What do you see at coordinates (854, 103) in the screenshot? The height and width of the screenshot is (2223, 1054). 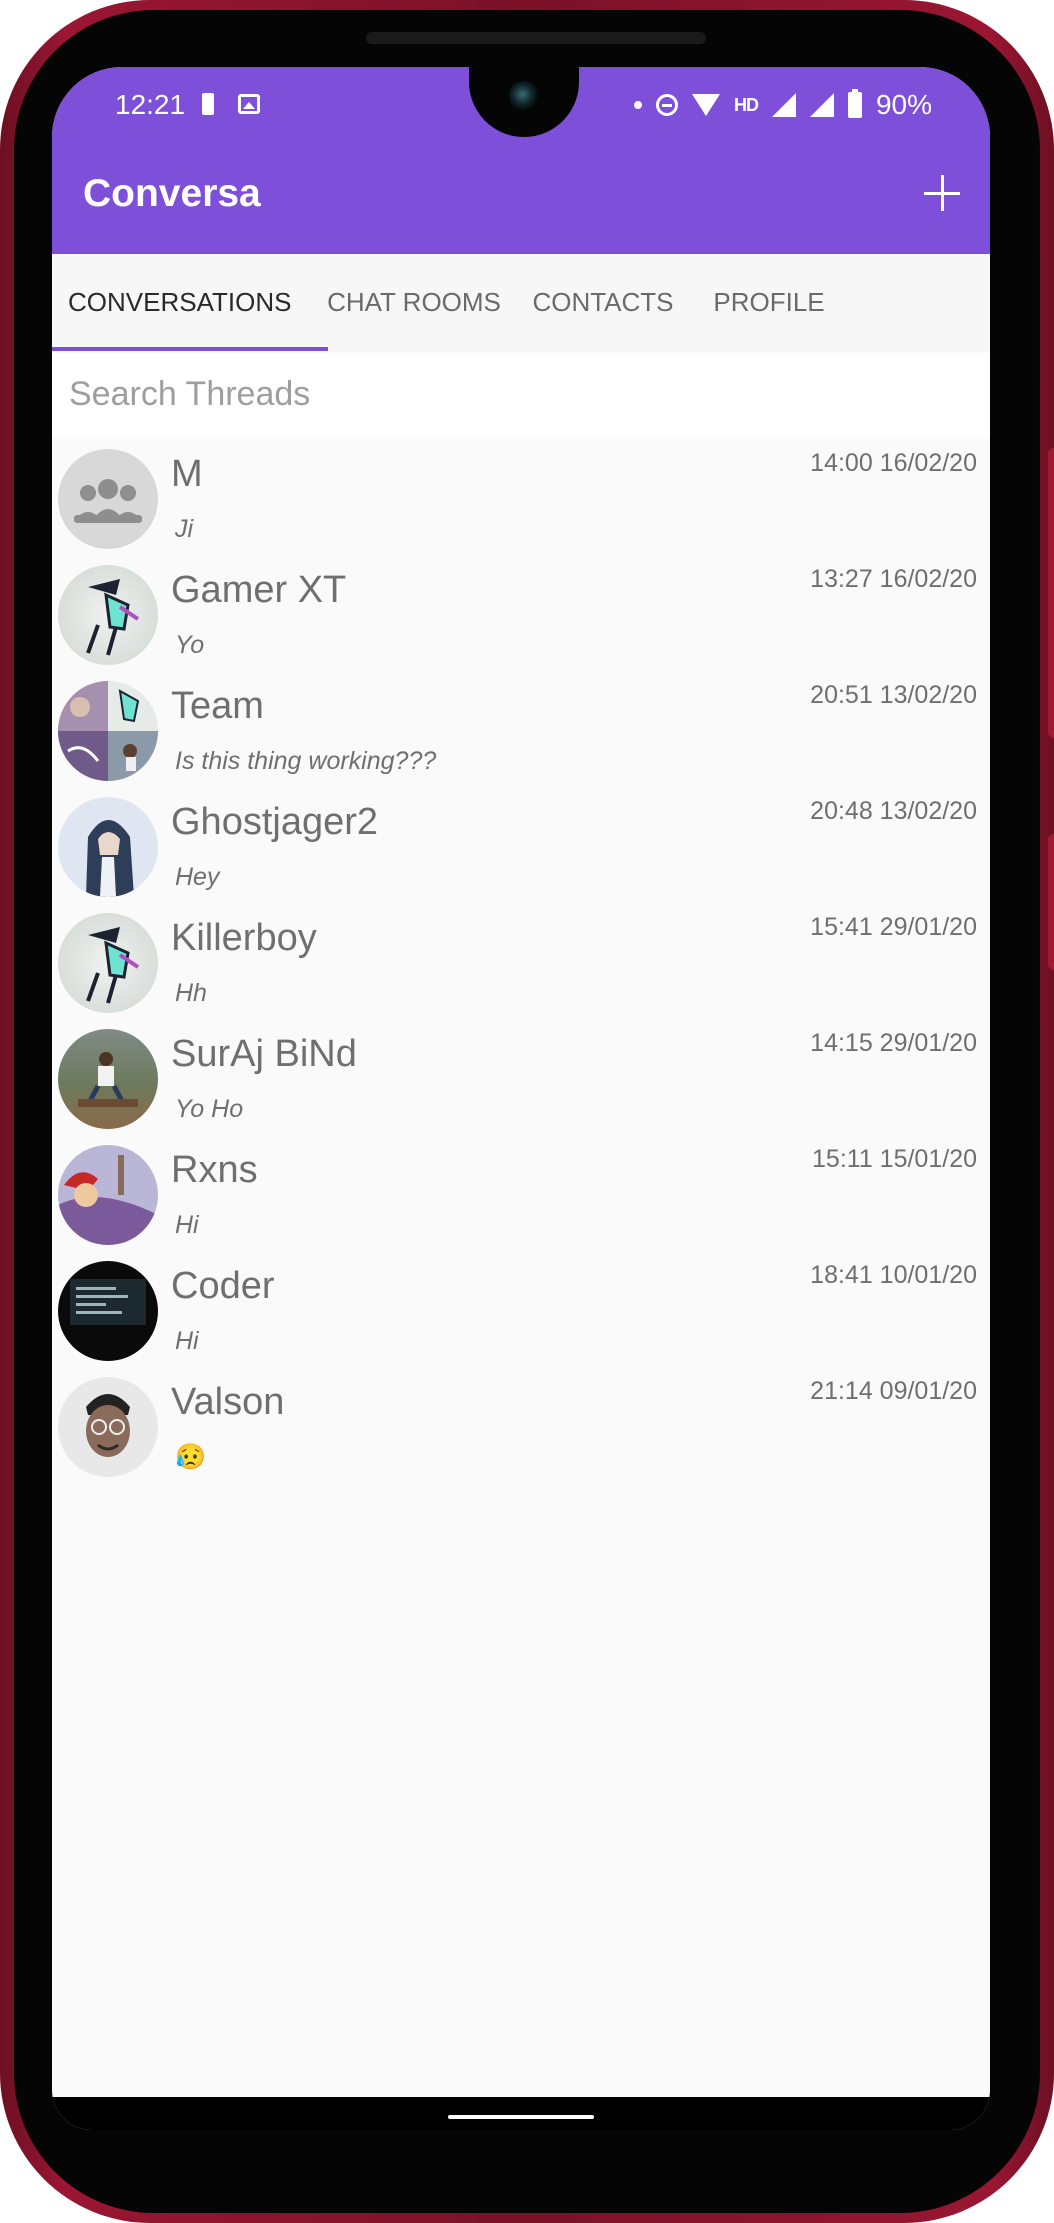 I see `battery-icon` at bounding box center [854, 103].